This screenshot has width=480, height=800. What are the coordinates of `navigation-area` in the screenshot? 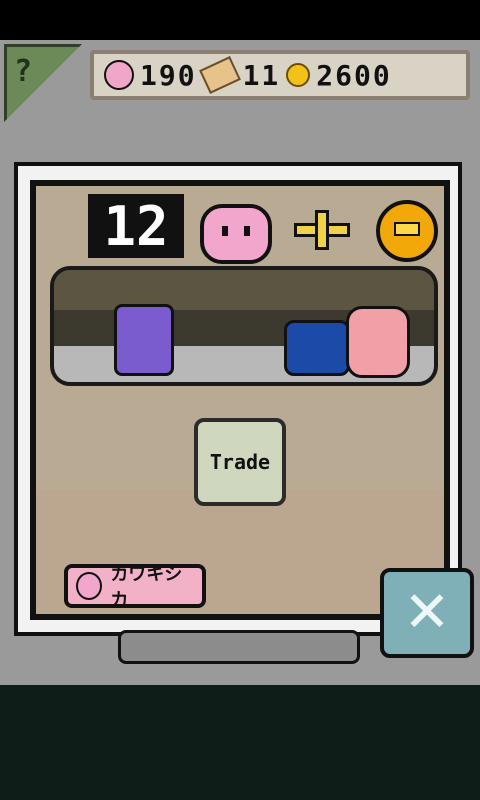 It's located at (240, 742).